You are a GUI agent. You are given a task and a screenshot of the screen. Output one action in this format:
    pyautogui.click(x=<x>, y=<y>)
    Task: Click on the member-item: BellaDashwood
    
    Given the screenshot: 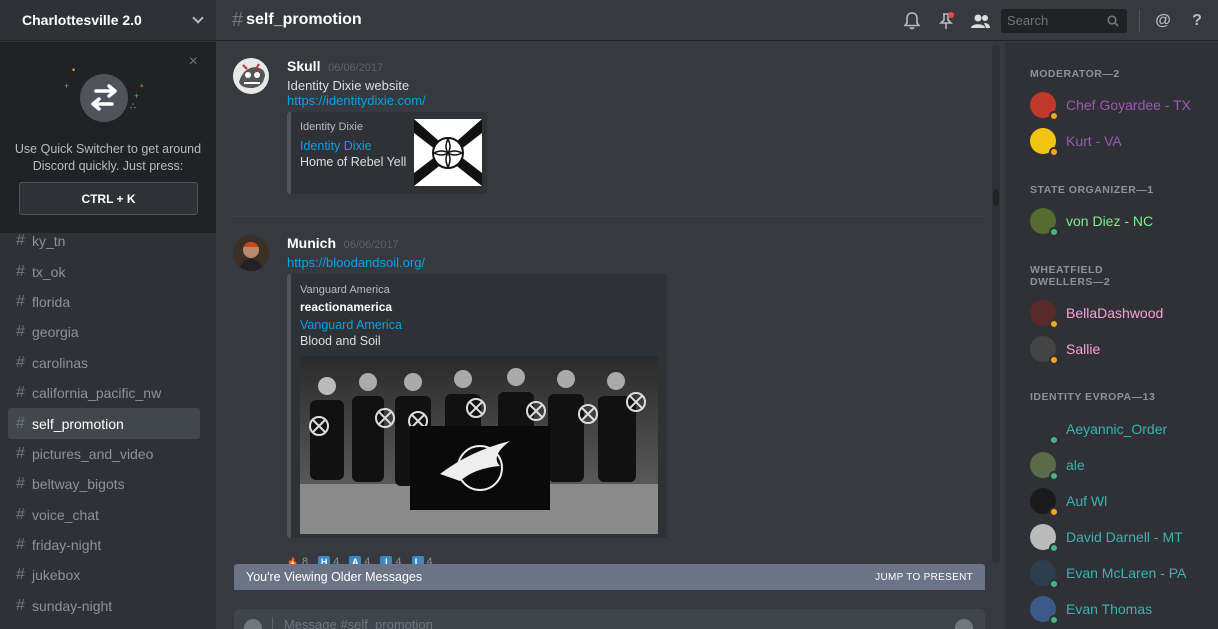 What is the action you would take?
    pyautogui.click(x=1096, y=313)
    